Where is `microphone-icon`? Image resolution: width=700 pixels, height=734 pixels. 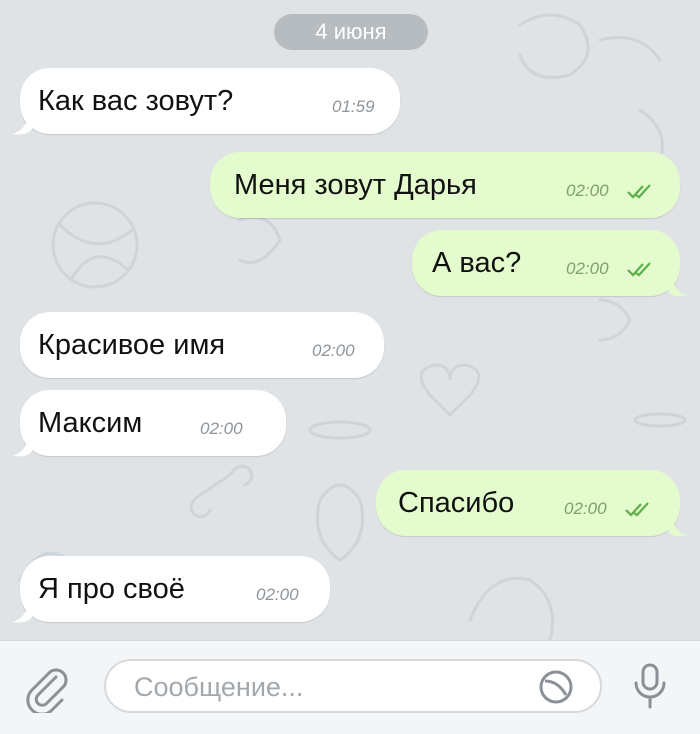
microphone-icon is located at coordinates (650, 686).